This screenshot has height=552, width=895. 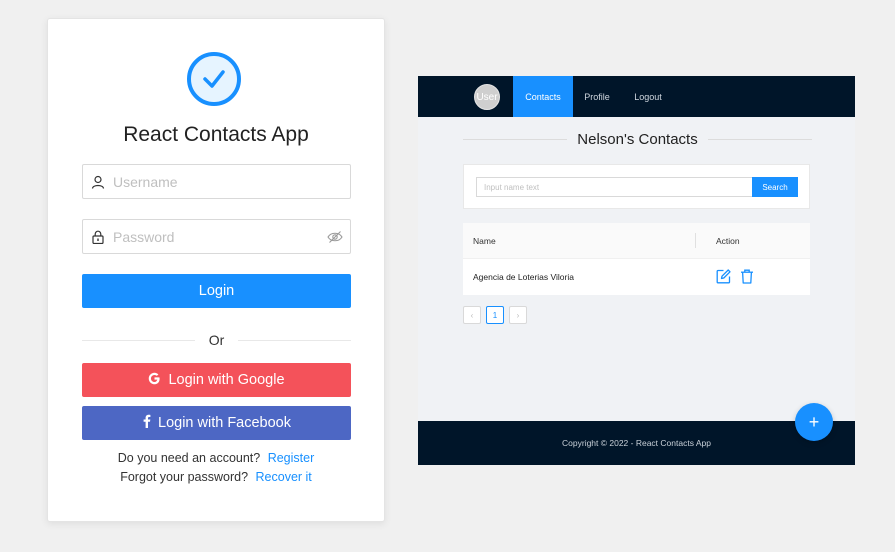 I want to click on navbar: User Contacts Profile Logout, so click(x=636, y=96).